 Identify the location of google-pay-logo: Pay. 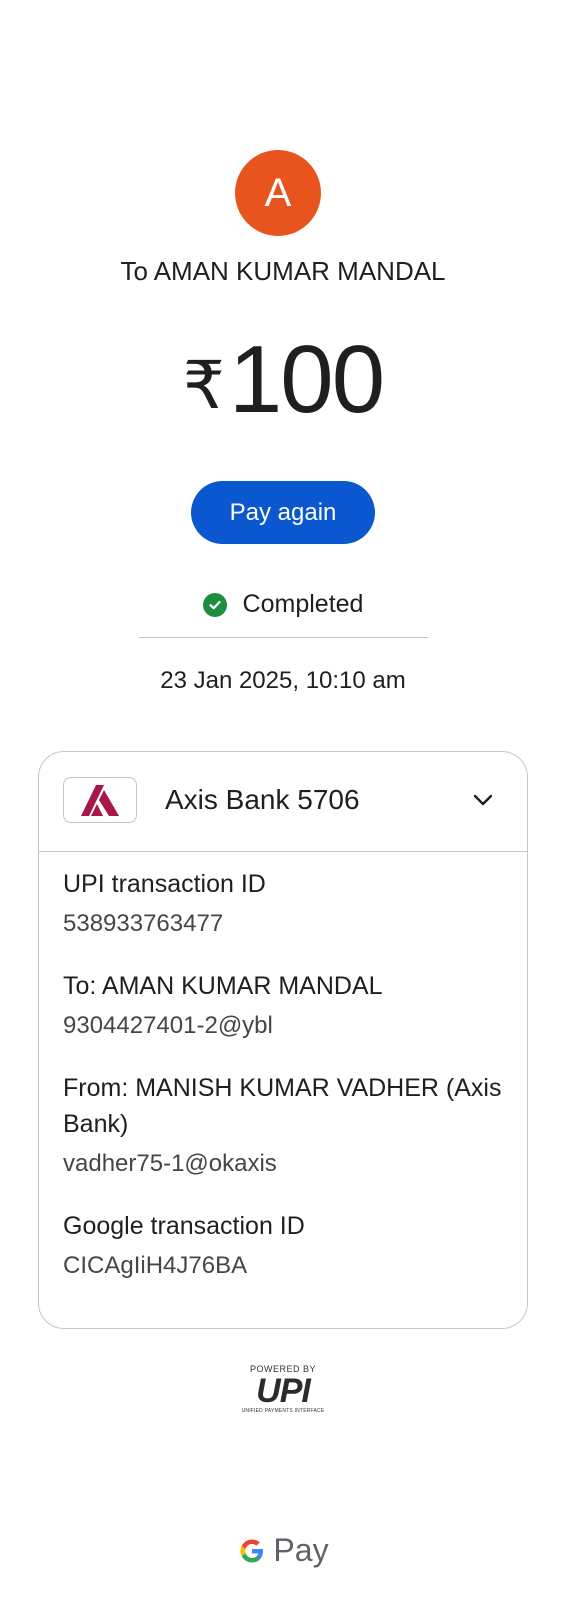
(283, 1550).